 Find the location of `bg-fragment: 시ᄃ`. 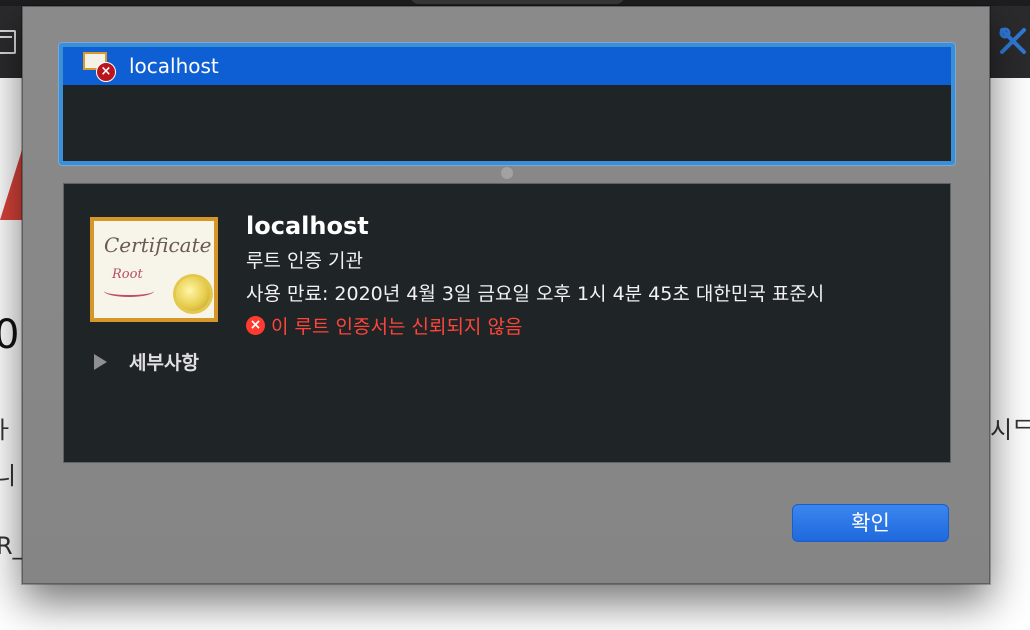

bg-fragment: 시ᄃ is located at coordinates (1010, 430).